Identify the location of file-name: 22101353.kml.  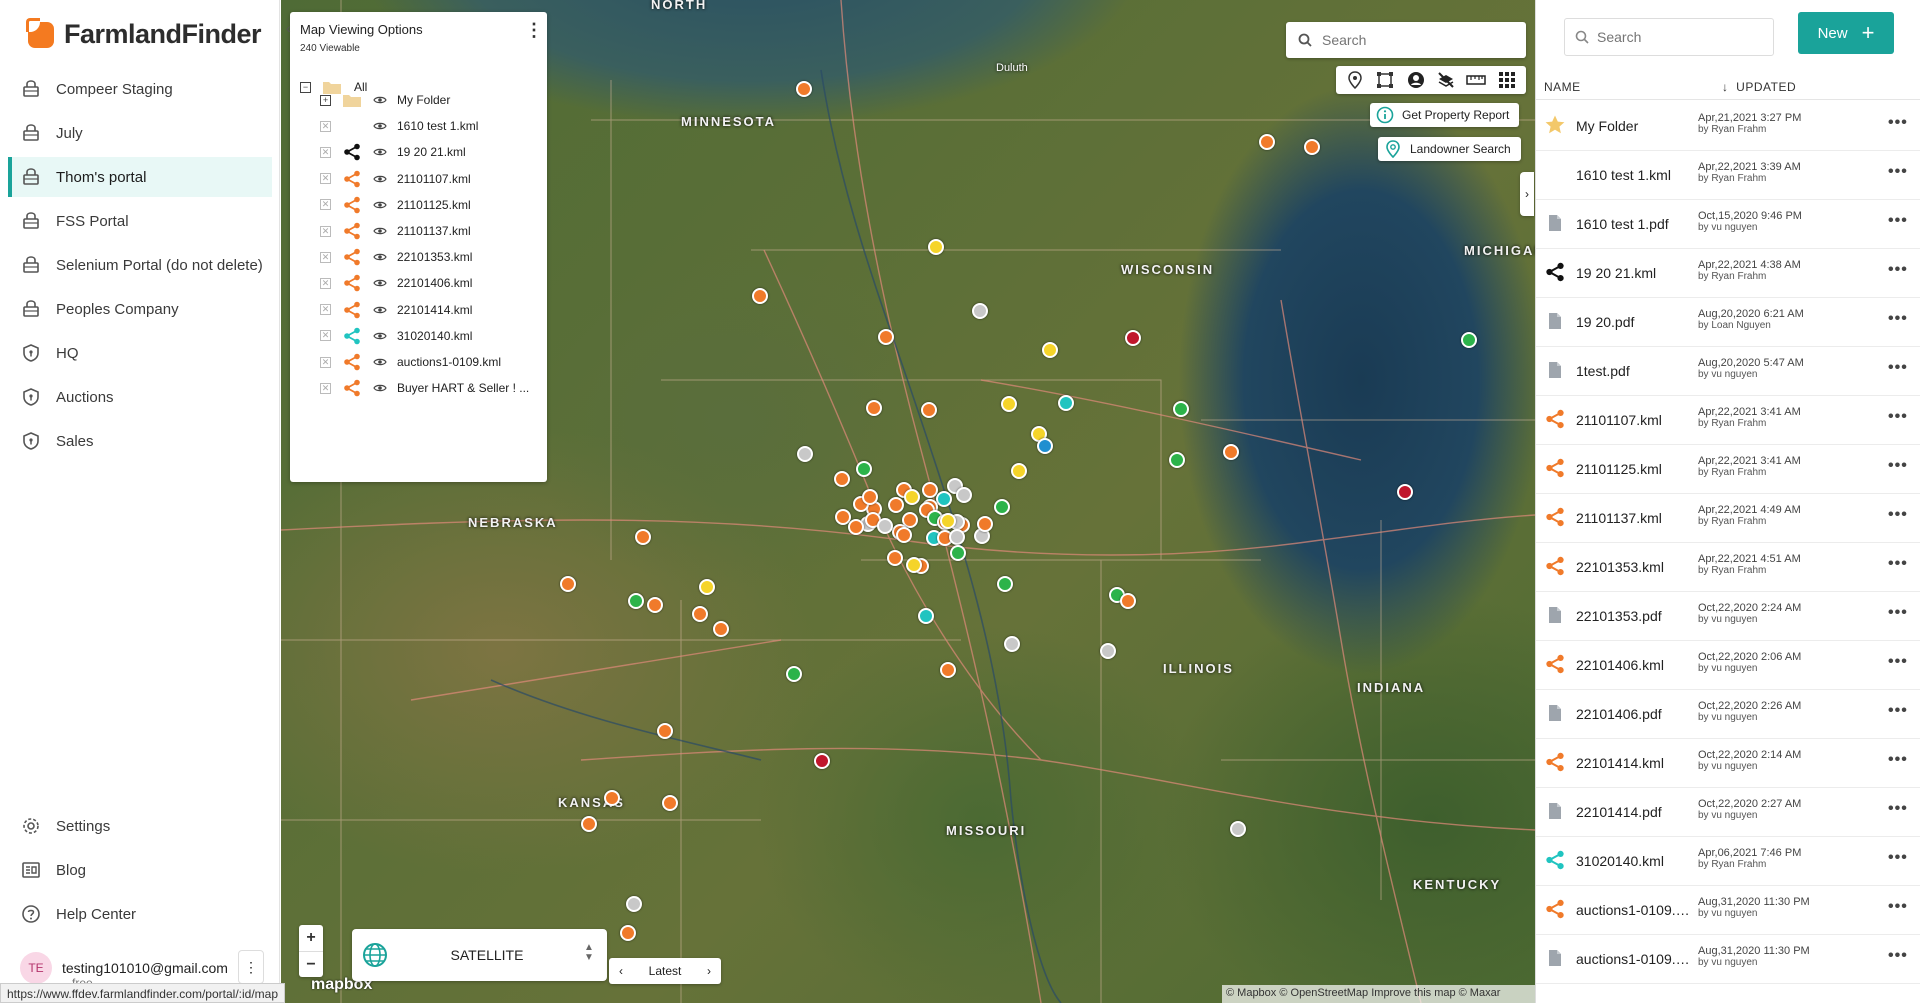
(1635, 567).